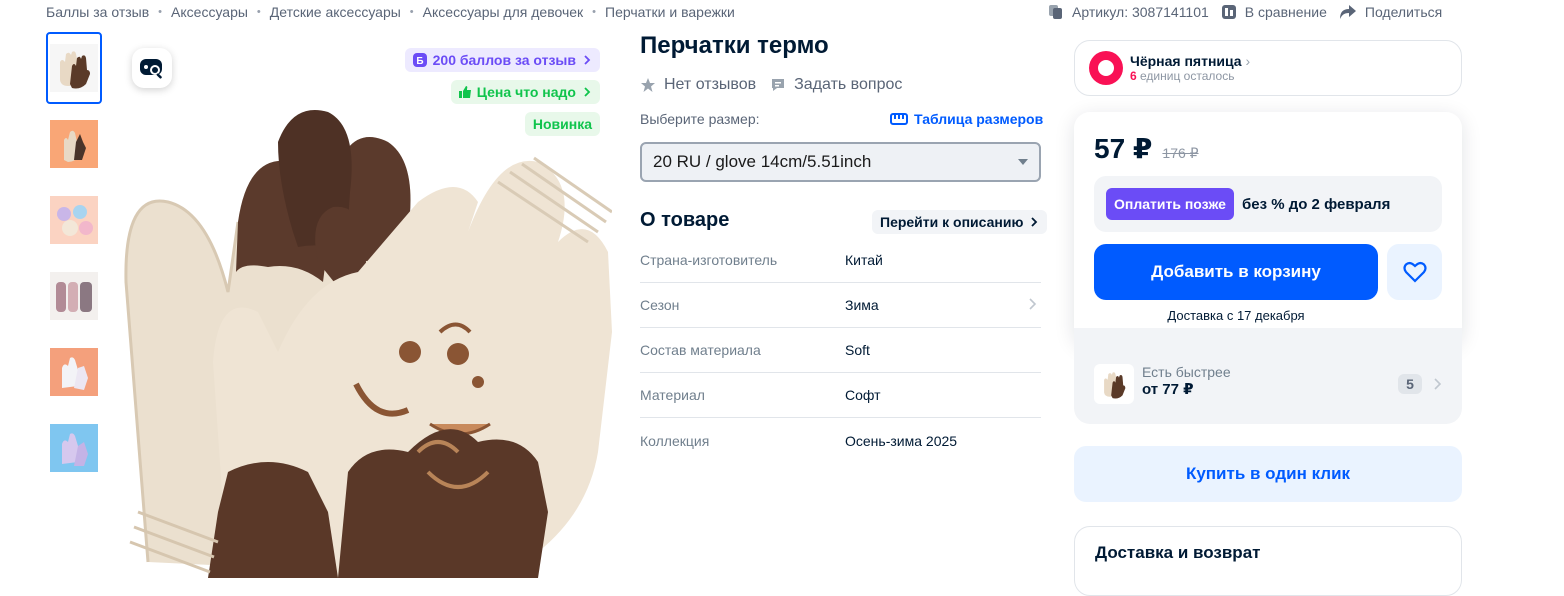 The height and width of the screenshot is (596, 1564). I want to click on goto-description-label: Перейти к описанию, so click(952, 222).